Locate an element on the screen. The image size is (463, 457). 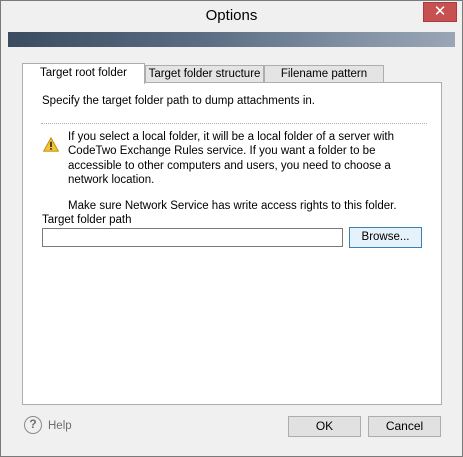
help-link: Help is located at coordinates (60, 426).